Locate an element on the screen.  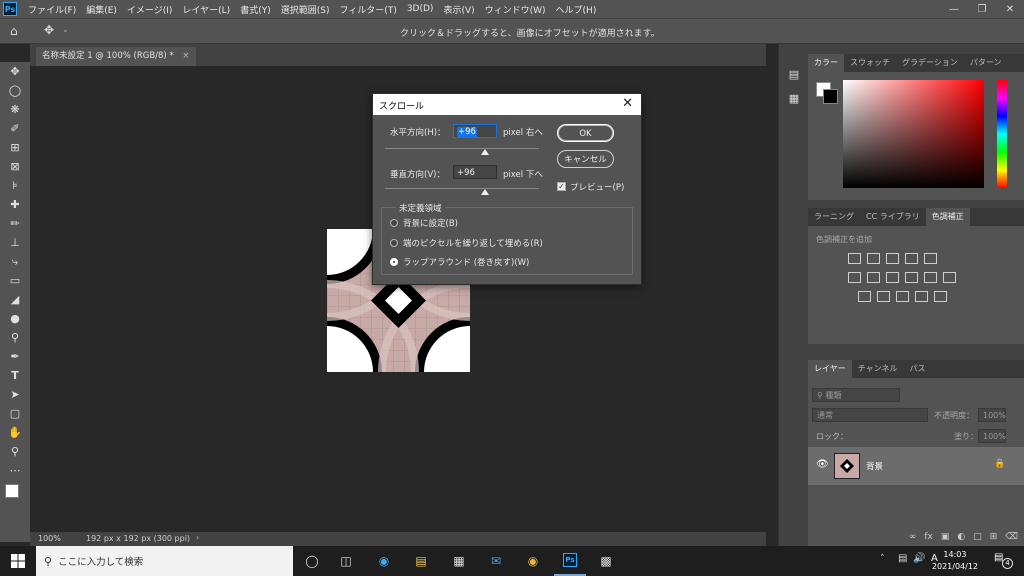
radio-repeat-edge is located at coordinates (394, 243).